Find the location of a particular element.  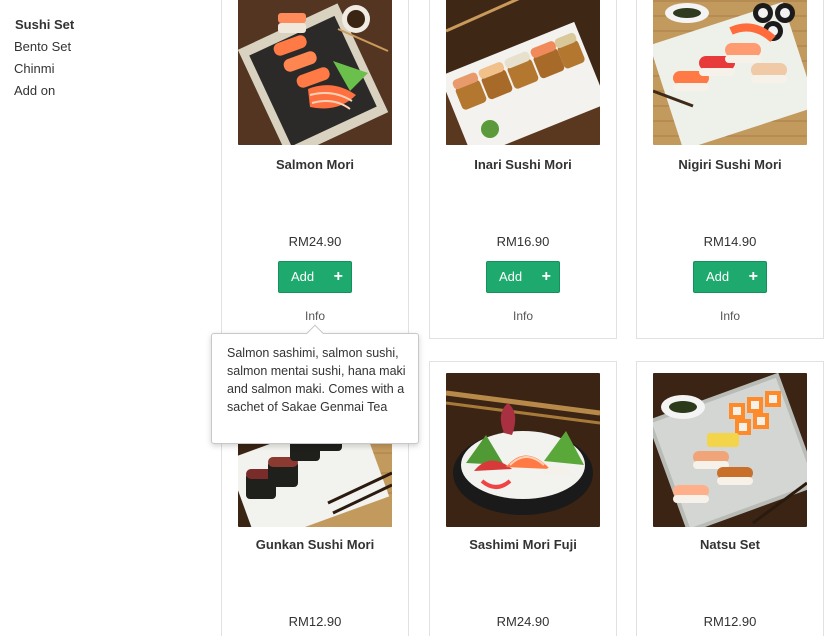

sidebar-item-add-on: Add on is located at coordinates (100, 93).